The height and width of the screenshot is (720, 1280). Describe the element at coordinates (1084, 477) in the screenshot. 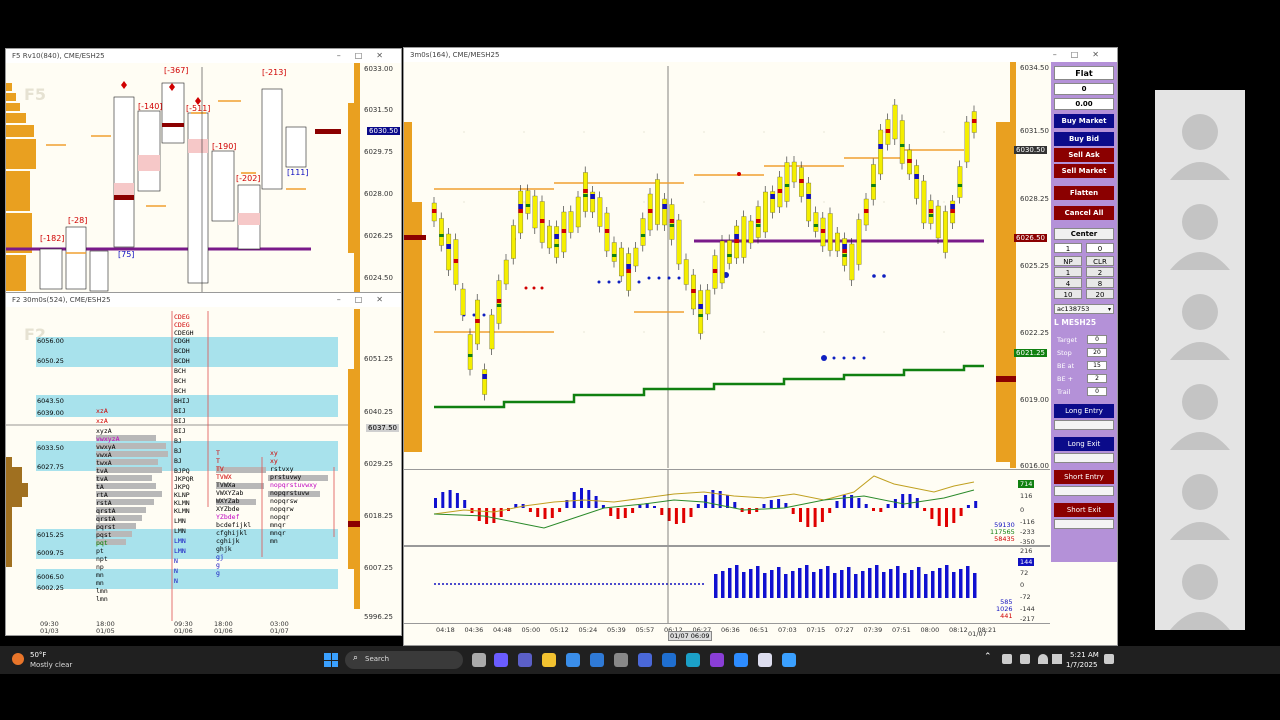

I see `short-entry-button: Short Entry` at that location.